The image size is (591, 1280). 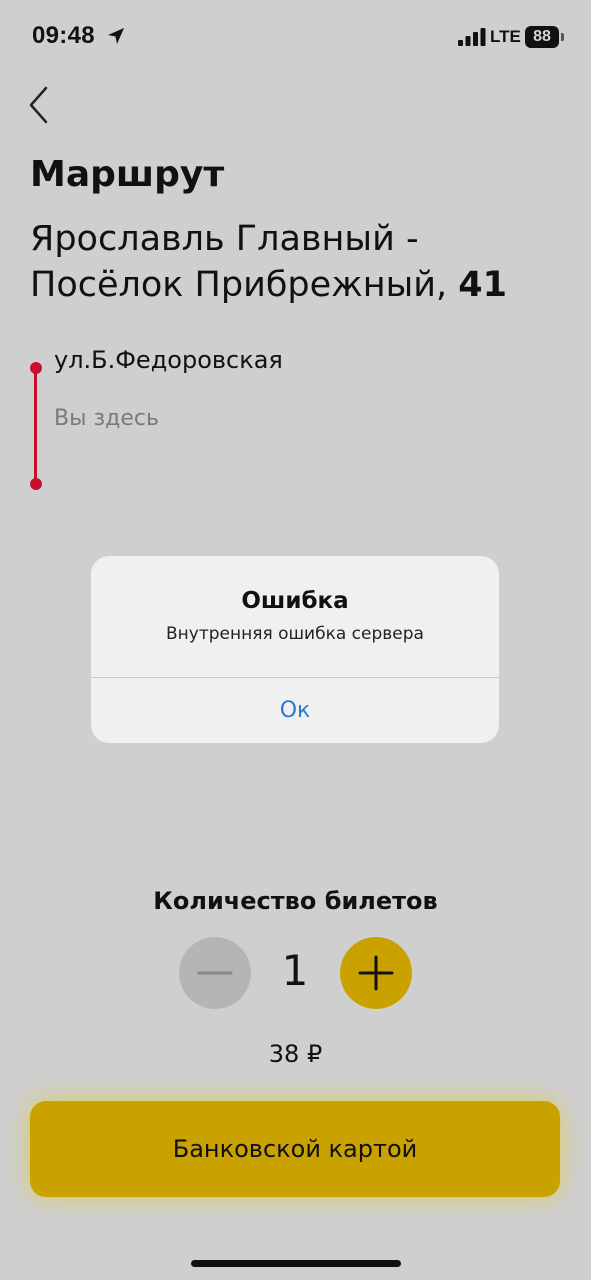 I want to click on ticket-price: 38 ₽, so click(x=295, y=1054).